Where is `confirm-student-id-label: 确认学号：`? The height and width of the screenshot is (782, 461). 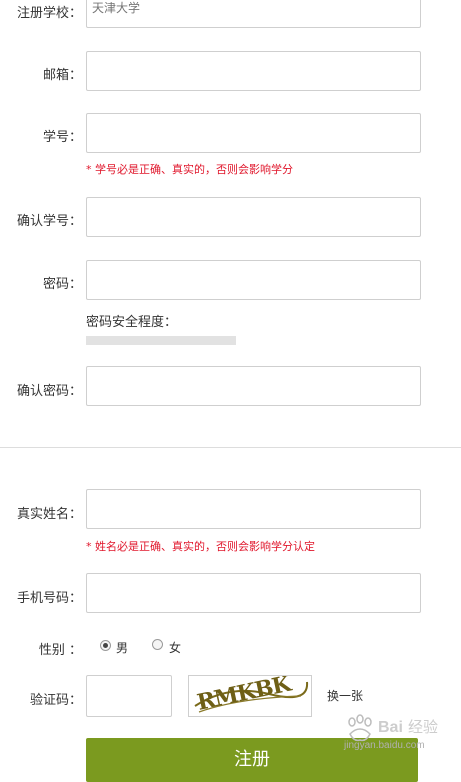
confirm-student-id-label: 确认学号： is located at coordinates (49, 221).